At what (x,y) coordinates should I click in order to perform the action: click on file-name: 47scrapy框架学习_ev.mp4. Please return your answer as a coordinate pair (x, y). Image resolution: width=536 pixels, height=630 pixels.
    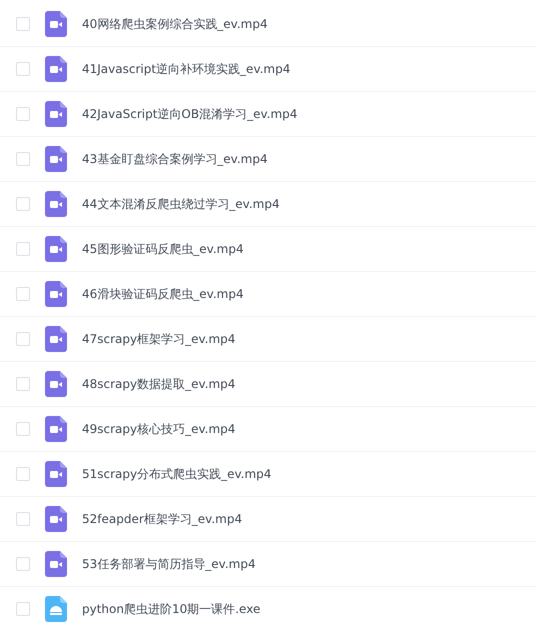
    Looking at the image, I should click on (159, 339).